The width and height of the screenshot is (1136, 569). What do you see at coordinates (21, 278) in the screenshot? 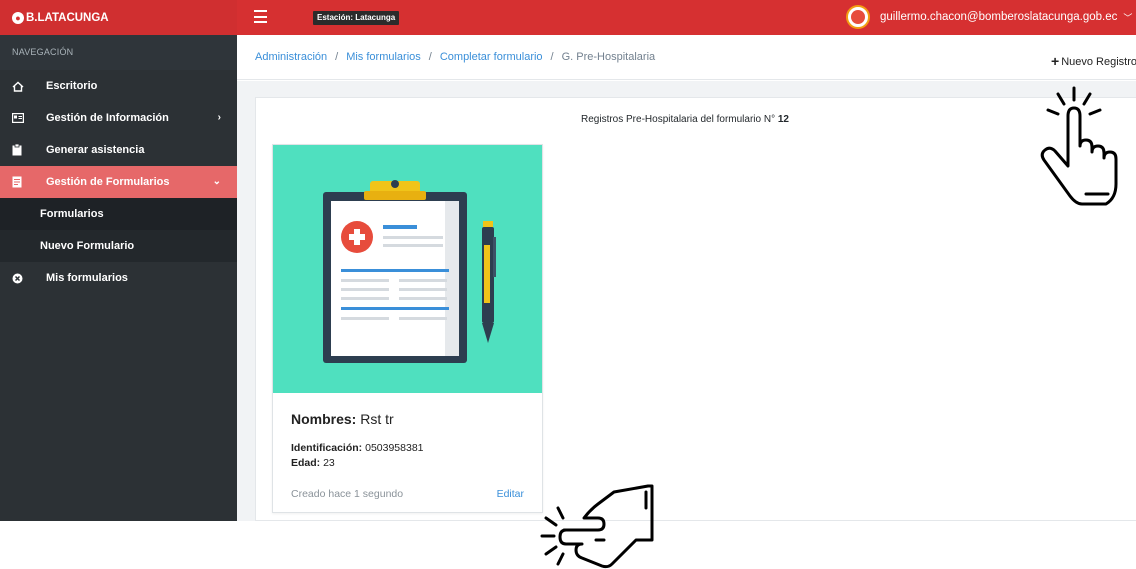
I see `circle-x-icon` at bounding box center [21, 278].